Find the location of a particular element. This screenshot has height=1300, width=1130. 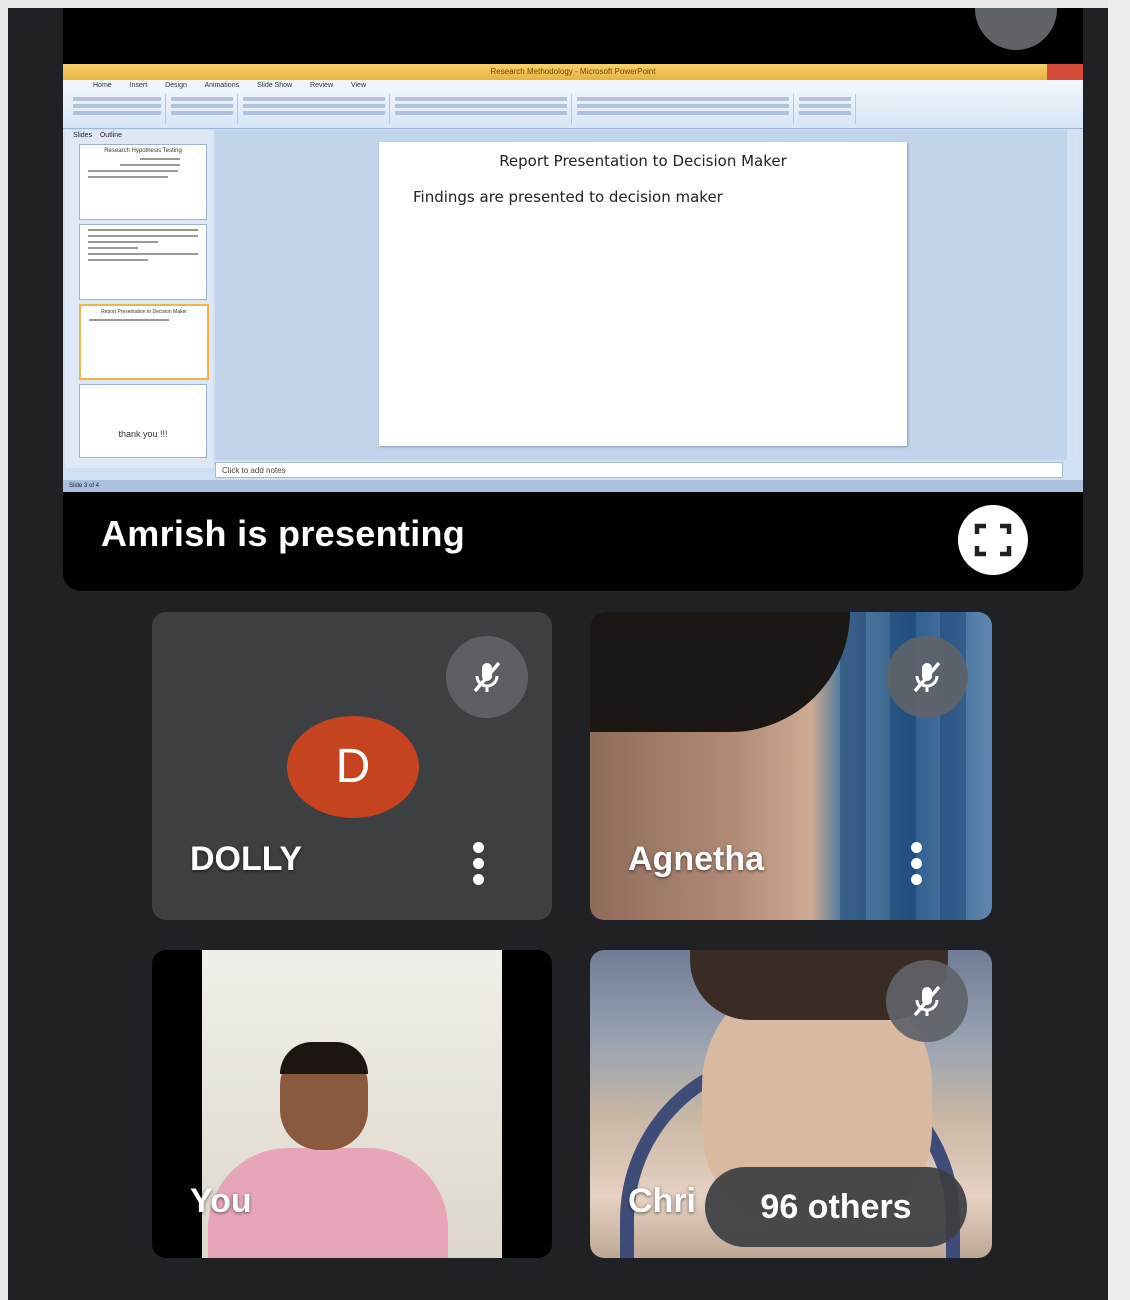

right-edge is located at coordinates (1119, 650).